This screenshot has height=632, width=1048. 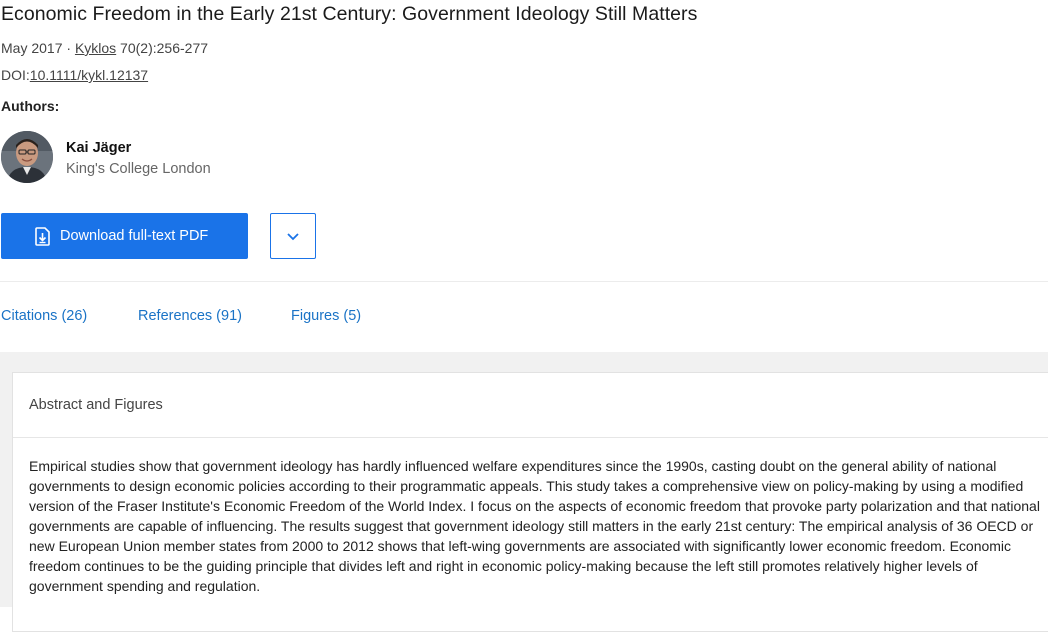 I want to click on tab-citations: Citations (26), so click(x=44, y=316).